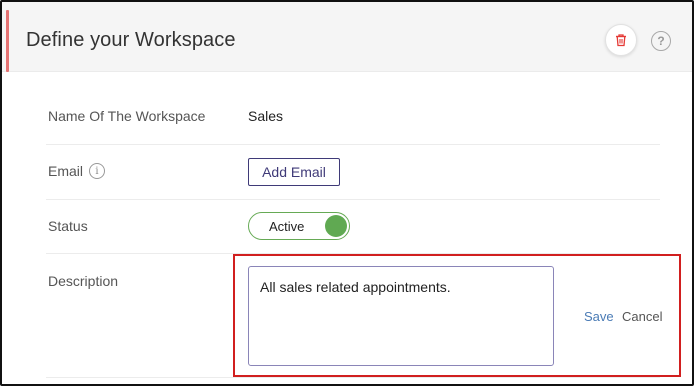  What do you see at coordinates (294, 172) in the screenshot?
I see `add-email-button: Add Email` at bounding box center [294, 172].